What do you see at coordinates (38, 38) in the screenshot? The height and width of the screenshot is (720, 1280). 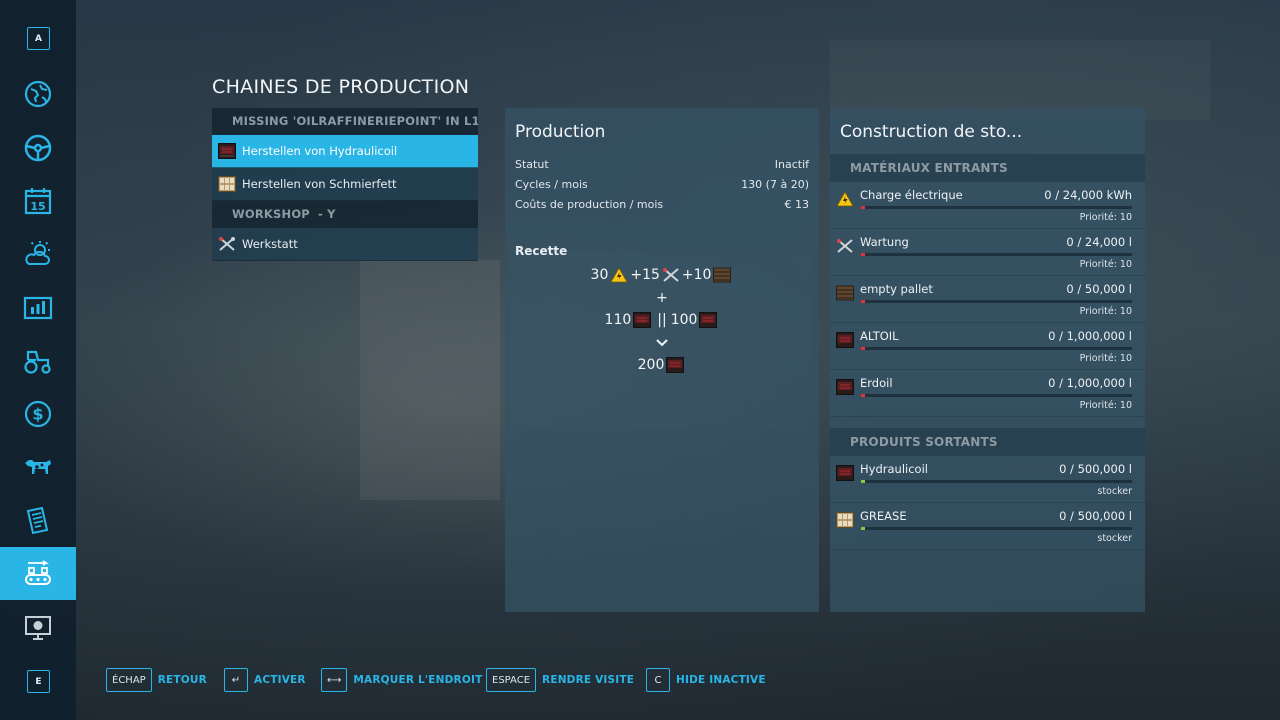 I see `sidebar-prev-key: A` at bounding box center [38, 38].